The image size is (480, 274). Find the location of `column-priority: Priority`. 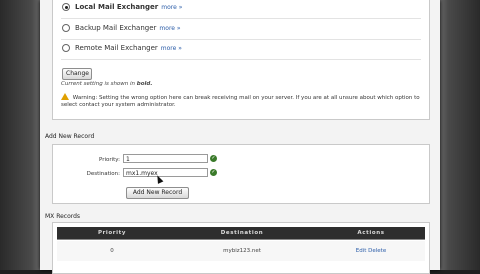

column-priority: Priority is located at coordinates (112, 233).